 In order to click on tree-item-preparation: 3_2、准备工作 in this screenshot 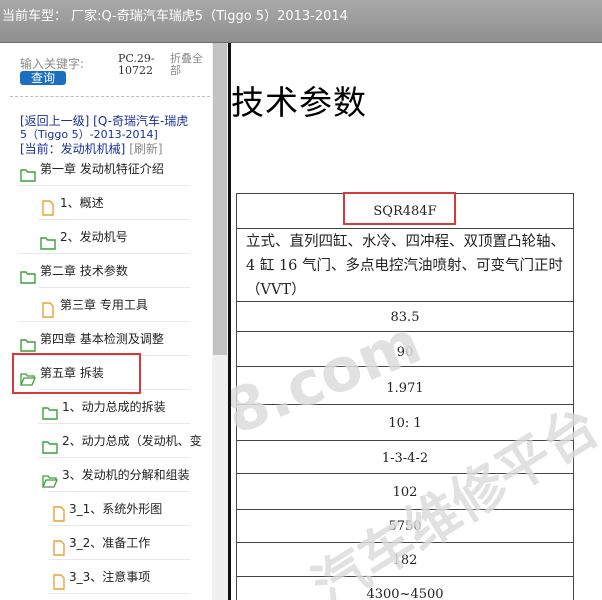, I will do `click(106, 543)`.